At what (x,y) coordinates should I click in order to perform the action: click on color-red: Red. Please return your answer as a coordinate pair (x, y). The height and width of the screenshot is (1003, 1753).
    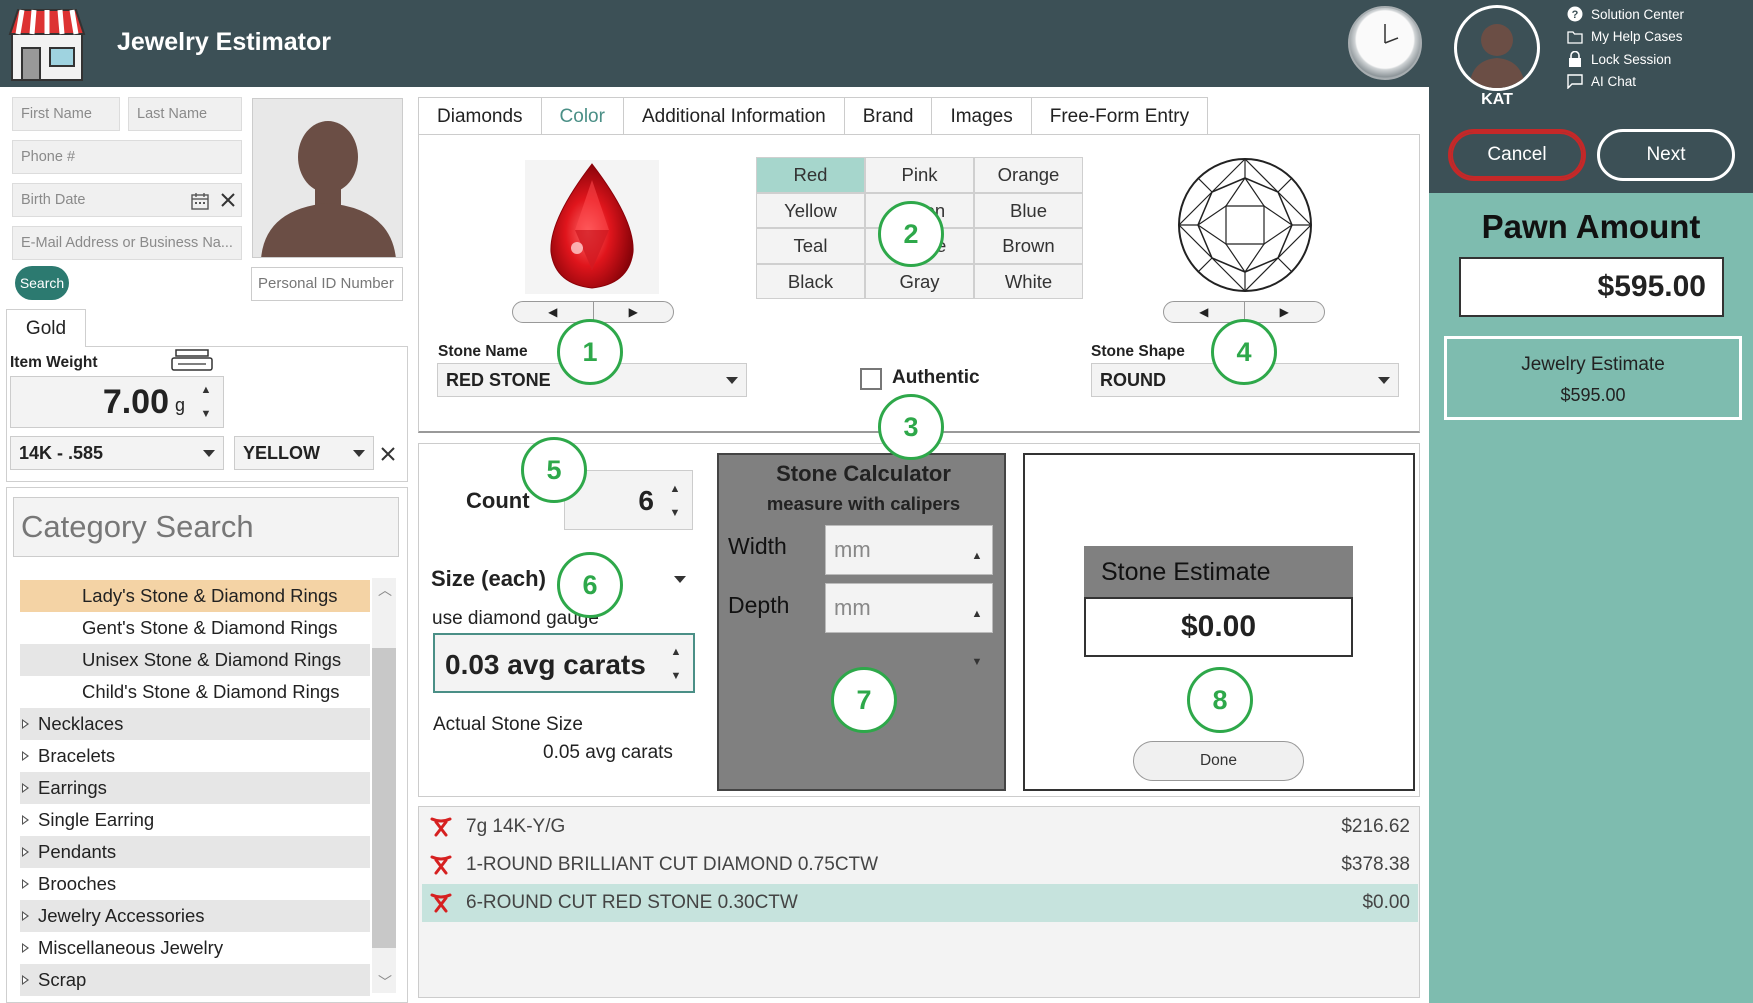
    Looking at the image, I should click on (810, 175).